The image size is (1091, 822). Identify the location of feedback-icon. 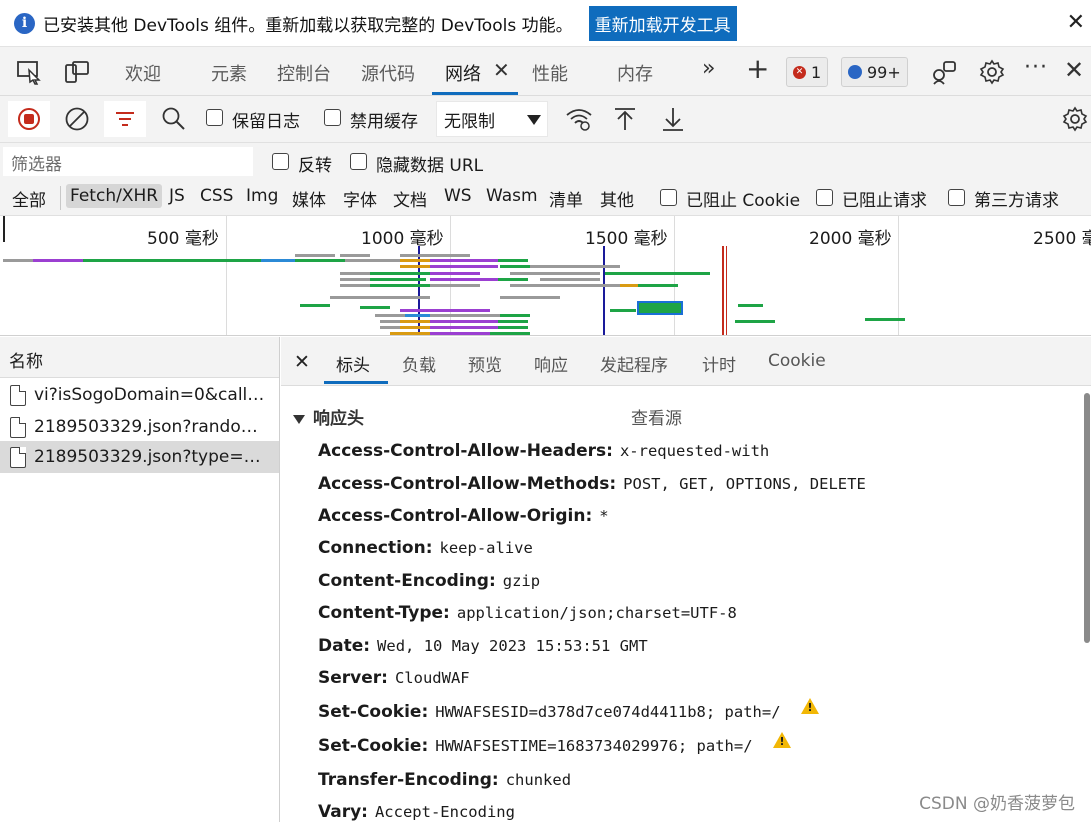
(944, 72).